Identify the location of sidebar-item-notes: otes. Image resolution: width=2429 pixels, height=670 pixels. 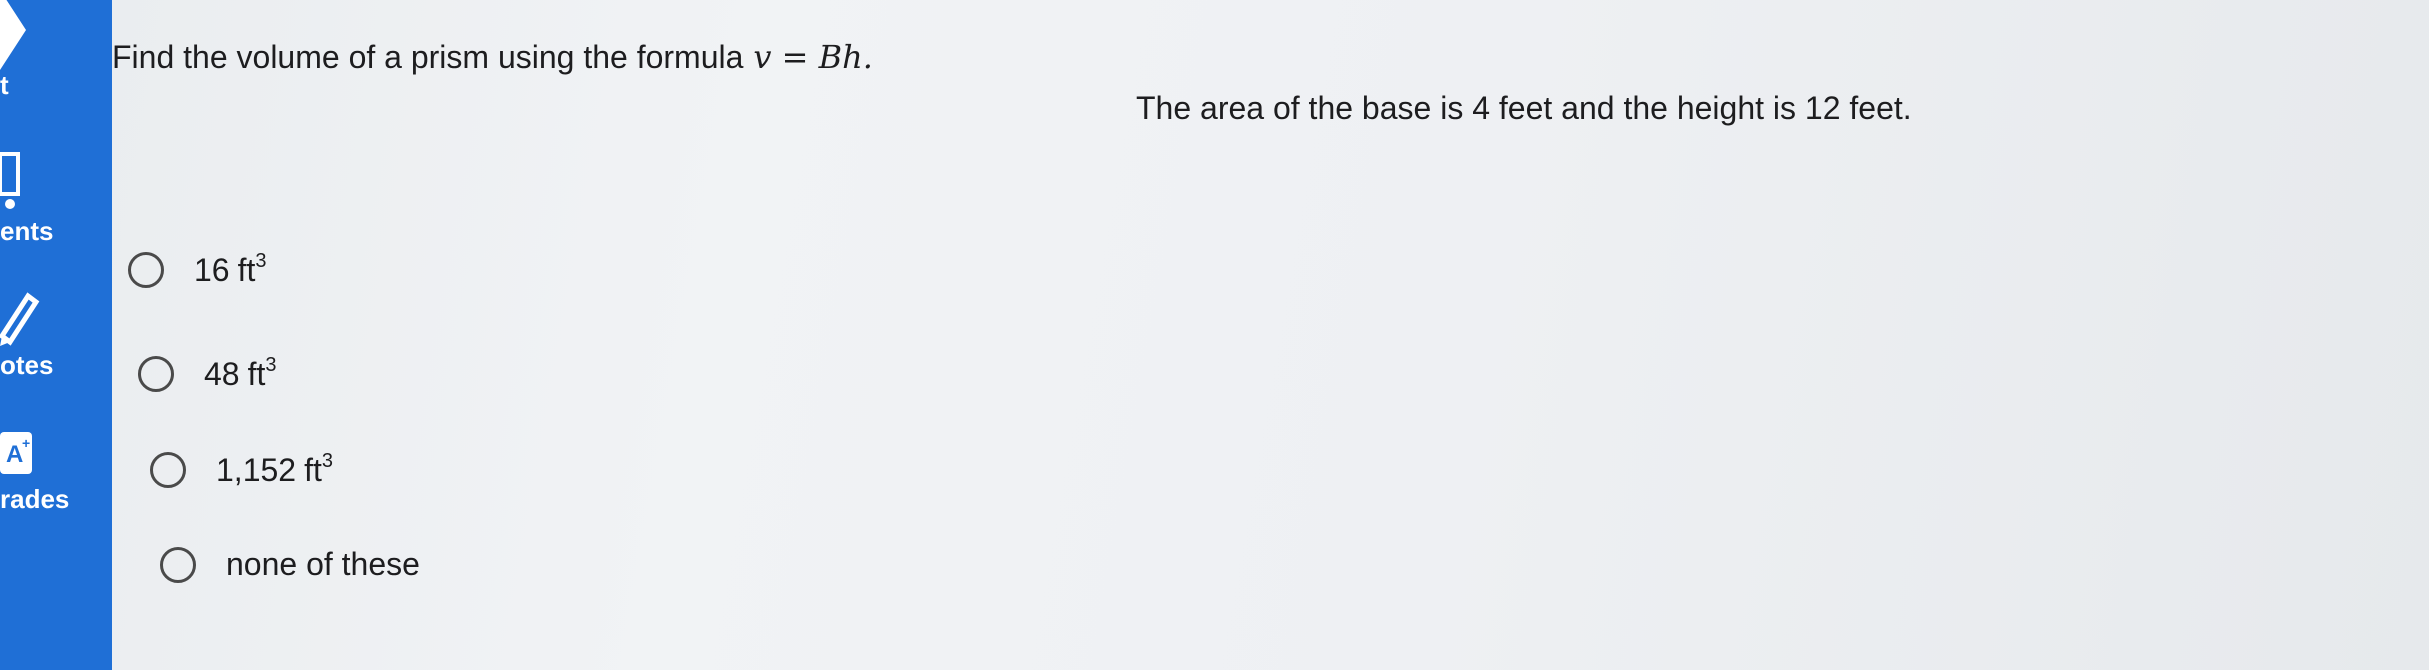
(56, 340).